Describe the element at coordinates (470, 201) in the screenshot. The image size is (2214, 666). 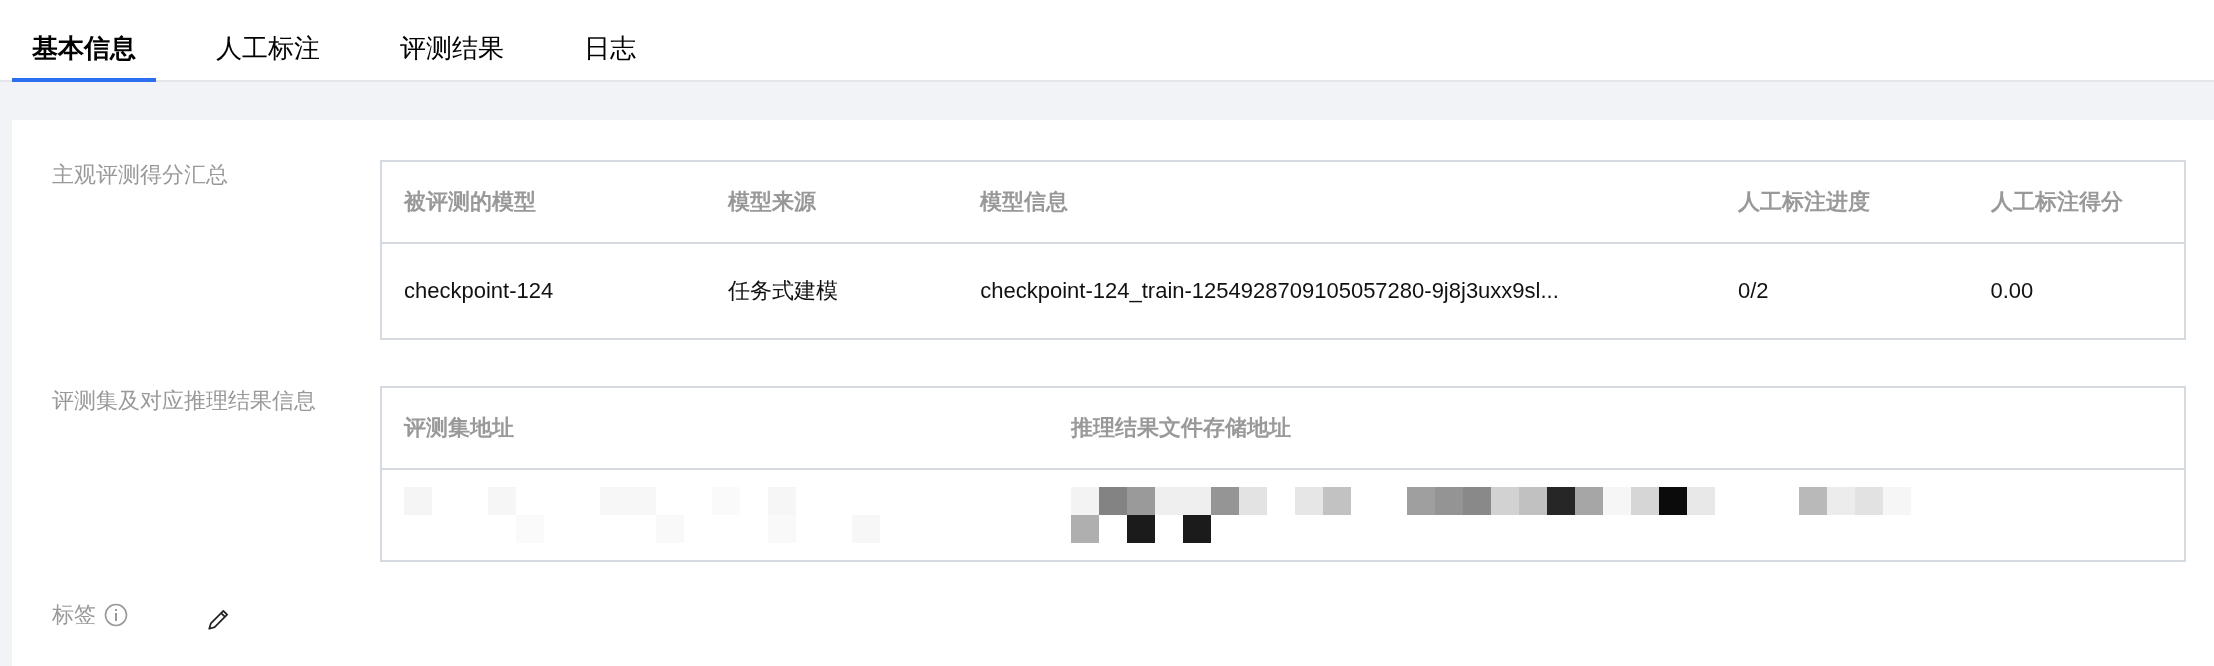
I see `column-header: 被评测的模型` at that location.